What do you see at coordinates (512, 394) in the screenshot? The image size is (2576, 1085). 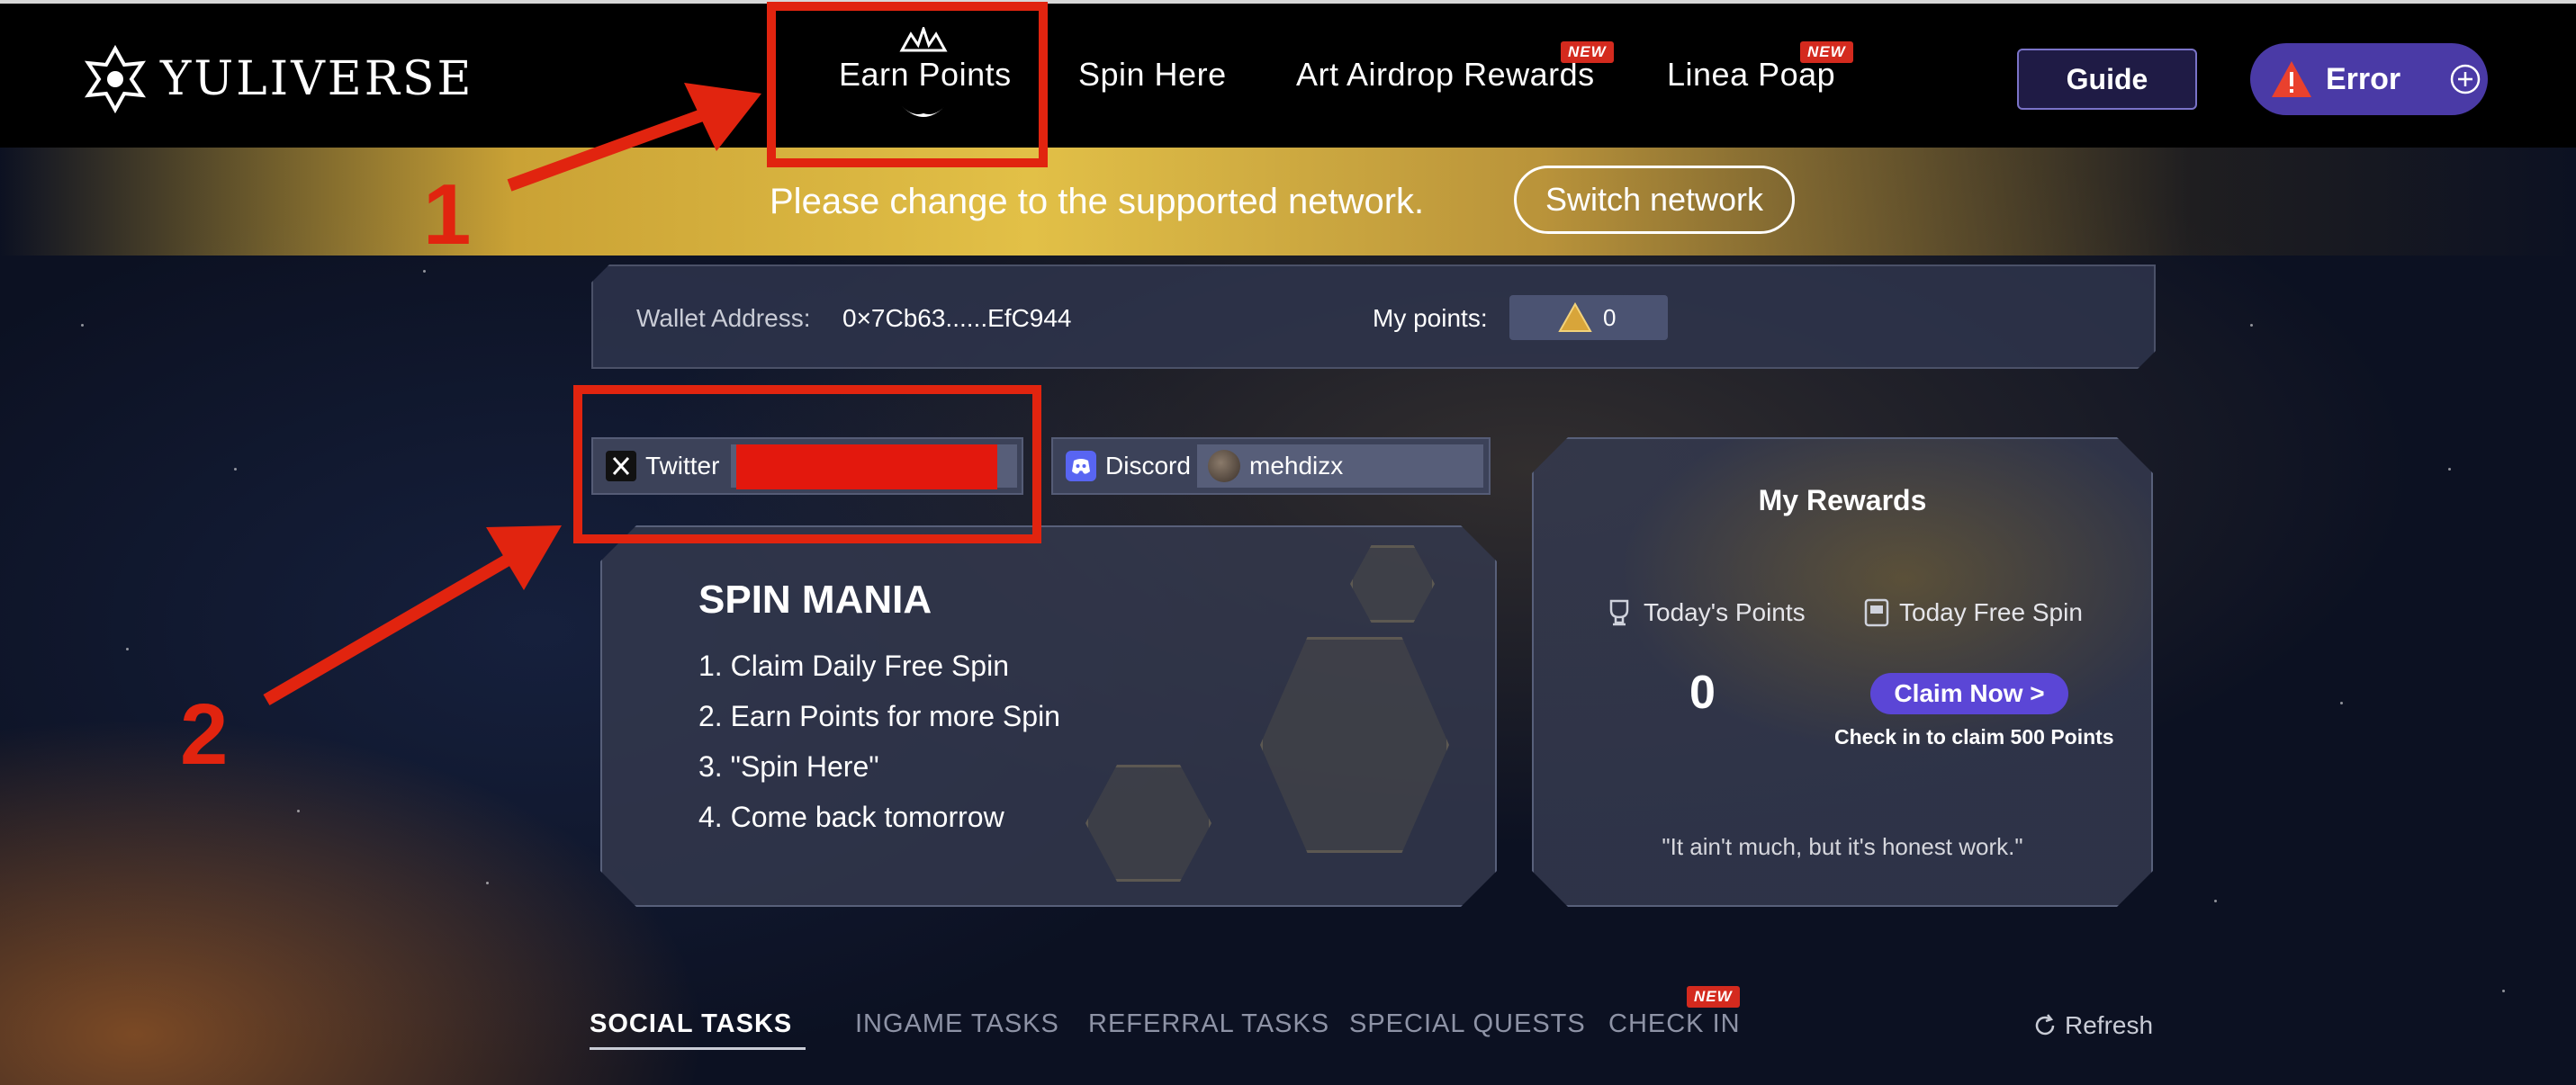 I see `annotation-arrows` at bounding box center [512, 394].